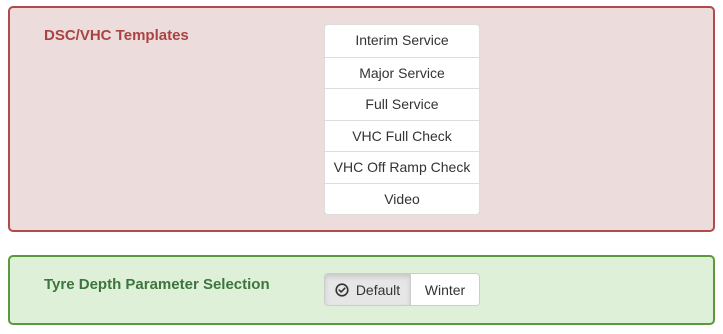 The image size is (723, 334). I want to click on template-item-vhc-off-ramp-check: VHC Off Ramp Check, so click(402, 167).